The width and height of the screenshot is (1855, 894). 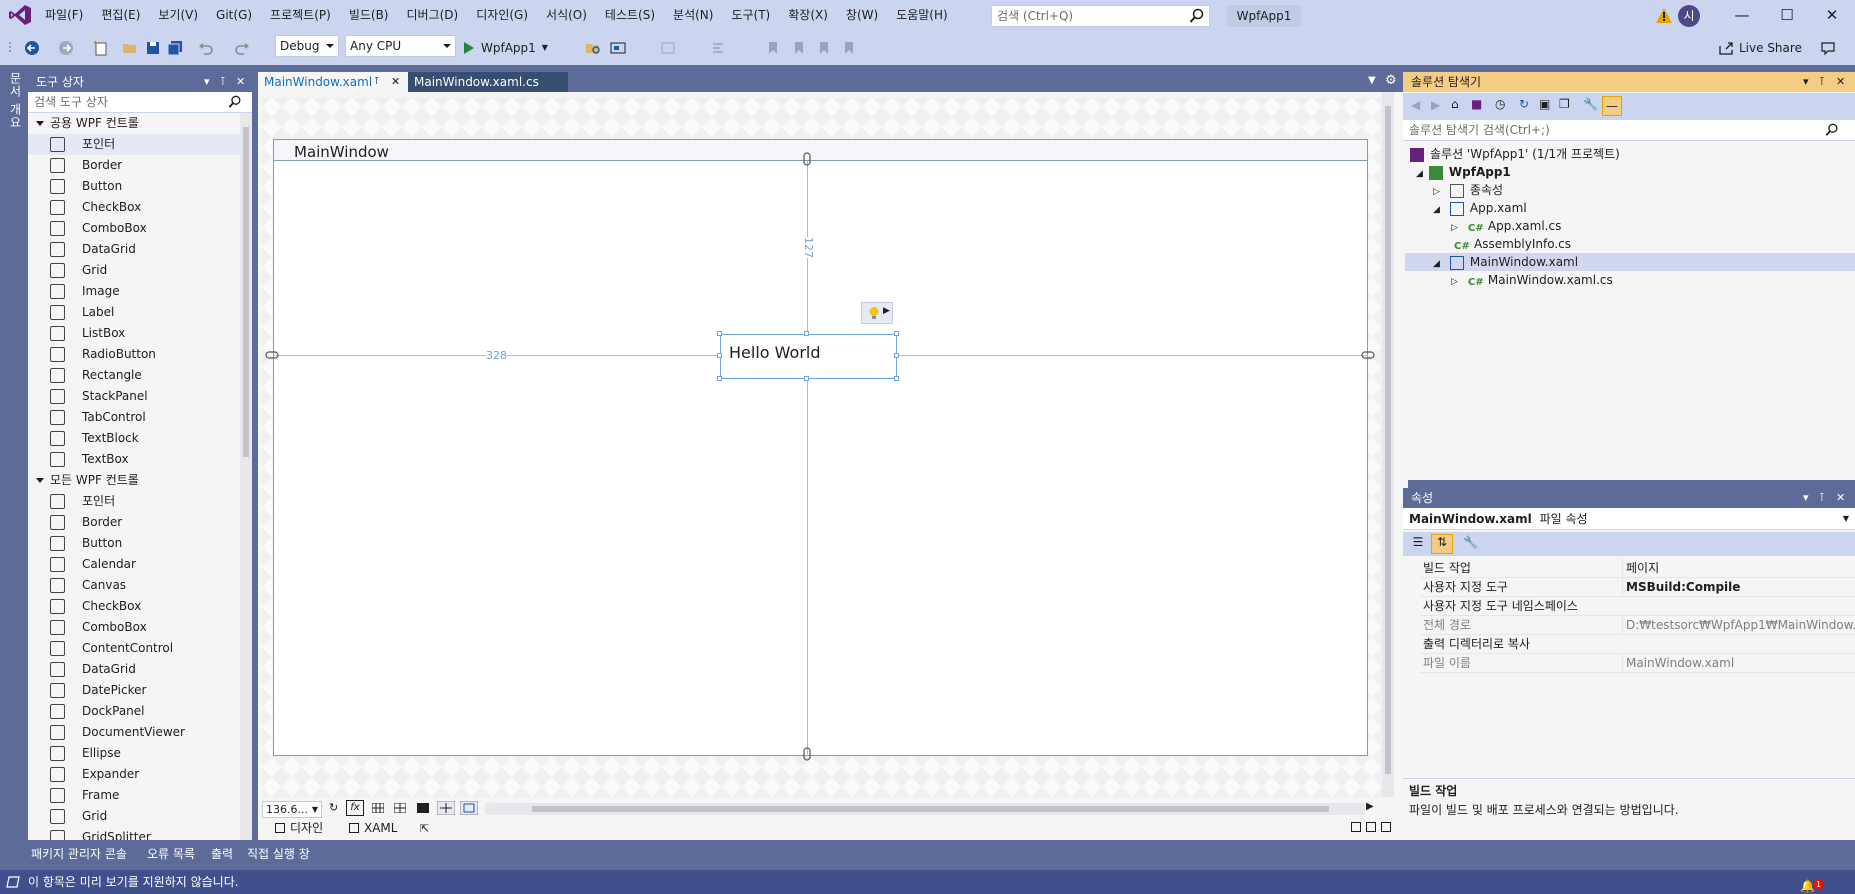 What do you see at coordinates (66, 48) in the screenshot?
I see `navigate-forward-icon` at bounding box center [66, 48].